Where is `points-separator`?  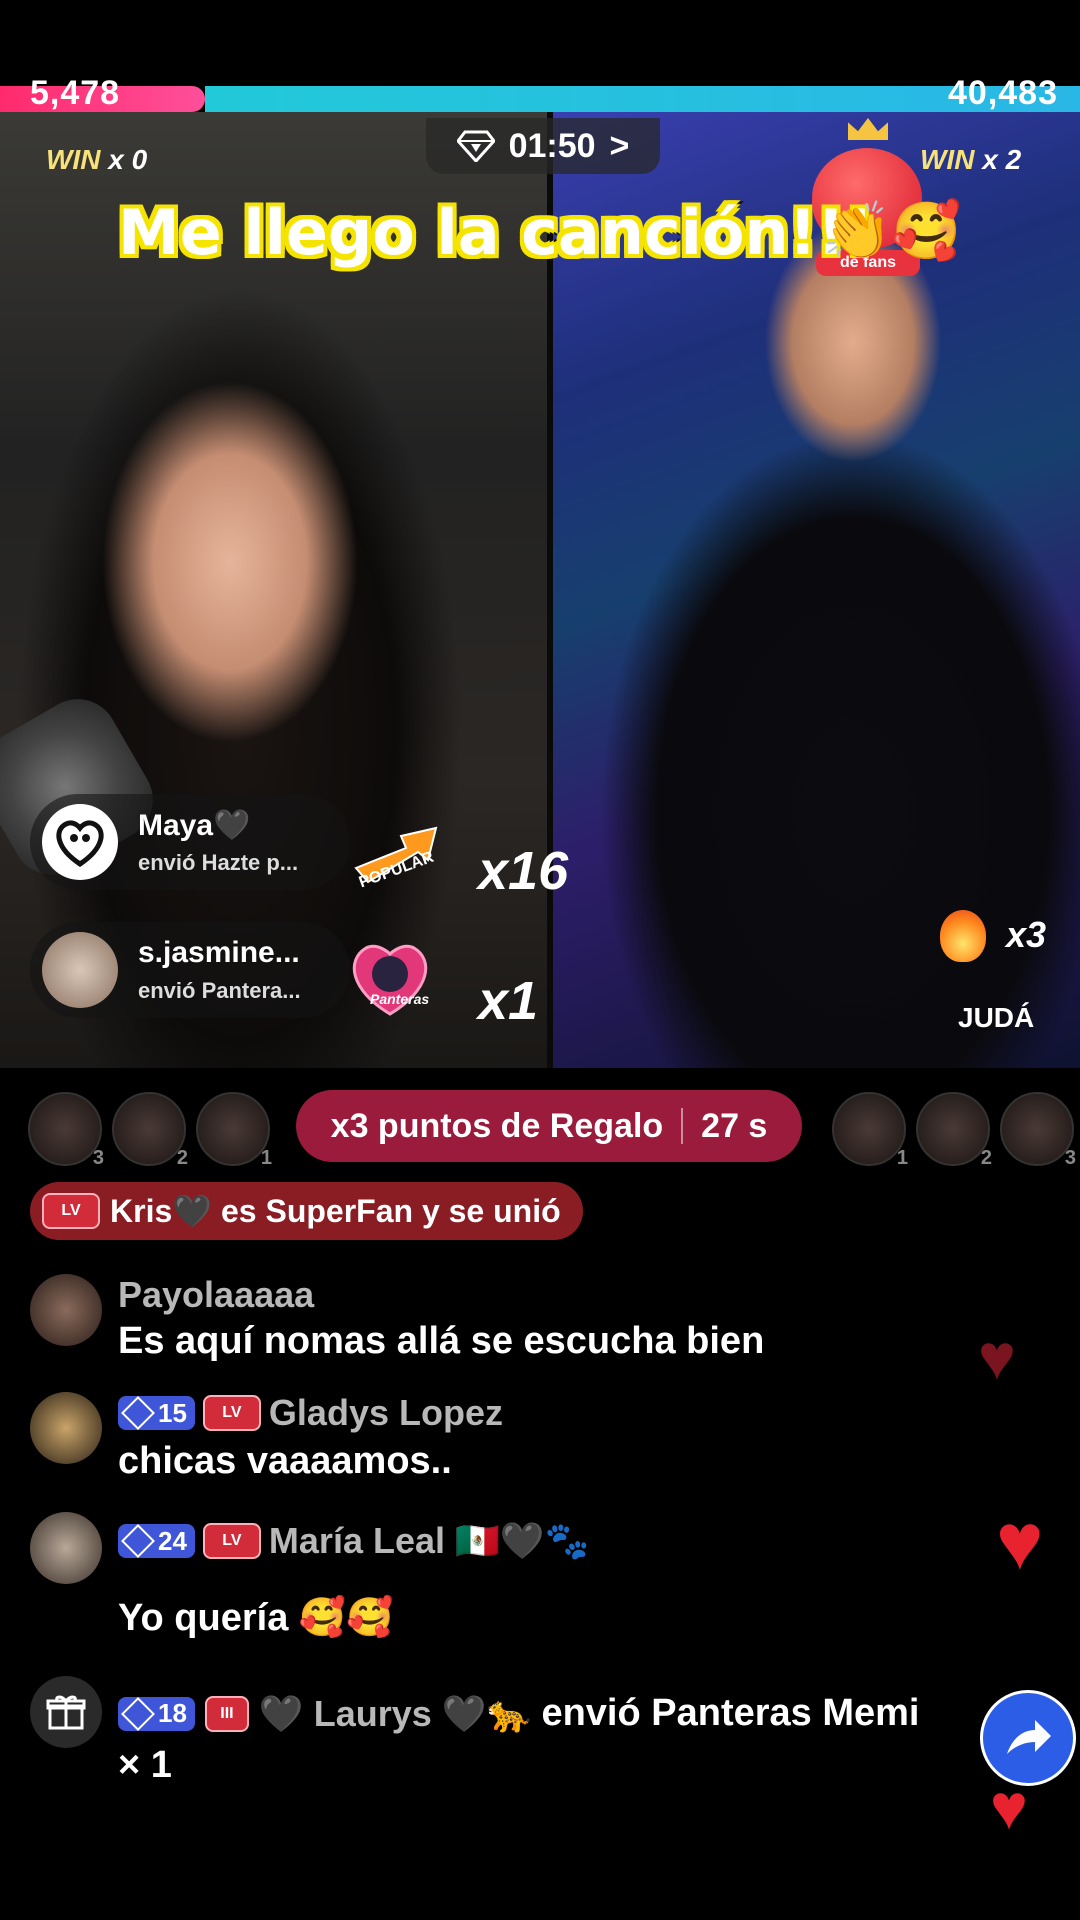 points-separator is located at coordinates (682, 1126).